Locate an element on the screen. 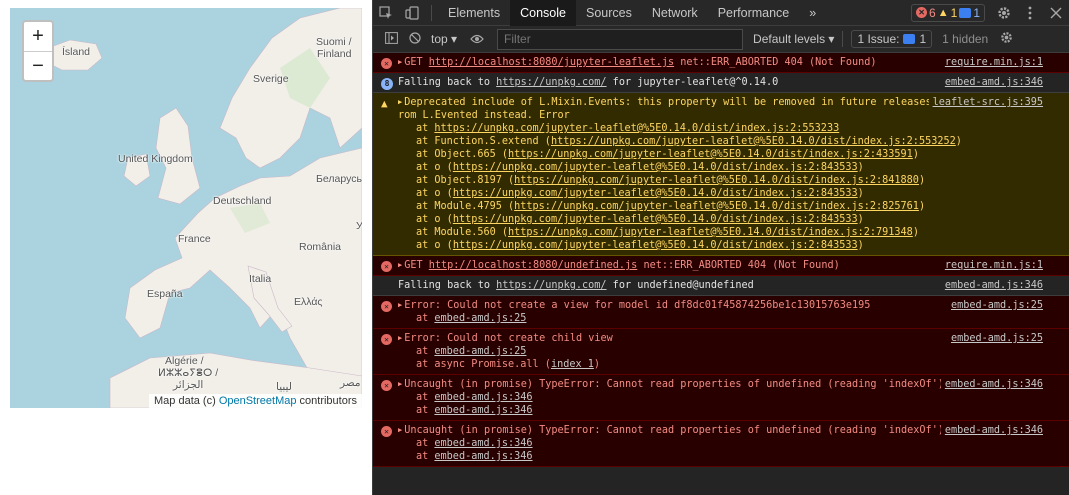 The height and width of the screenshot is (495, 1069). map-label-ukraine: У is located at coordinates (359, 226).